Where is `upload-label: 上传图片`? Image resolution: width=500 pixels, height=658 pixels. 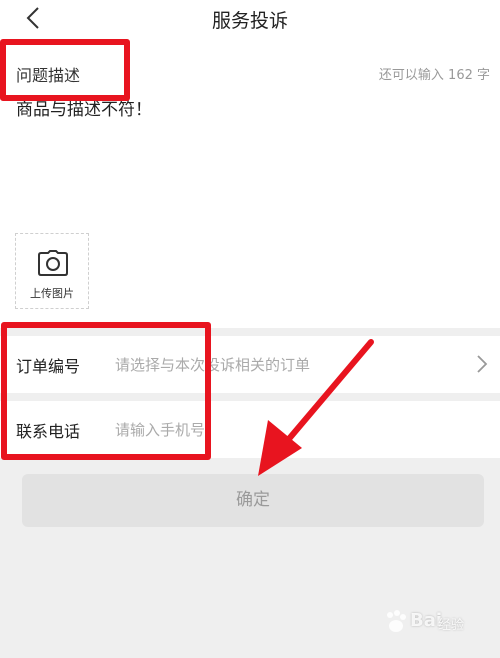 upload-label: 上传图片 is located at coordinates (52, 293).